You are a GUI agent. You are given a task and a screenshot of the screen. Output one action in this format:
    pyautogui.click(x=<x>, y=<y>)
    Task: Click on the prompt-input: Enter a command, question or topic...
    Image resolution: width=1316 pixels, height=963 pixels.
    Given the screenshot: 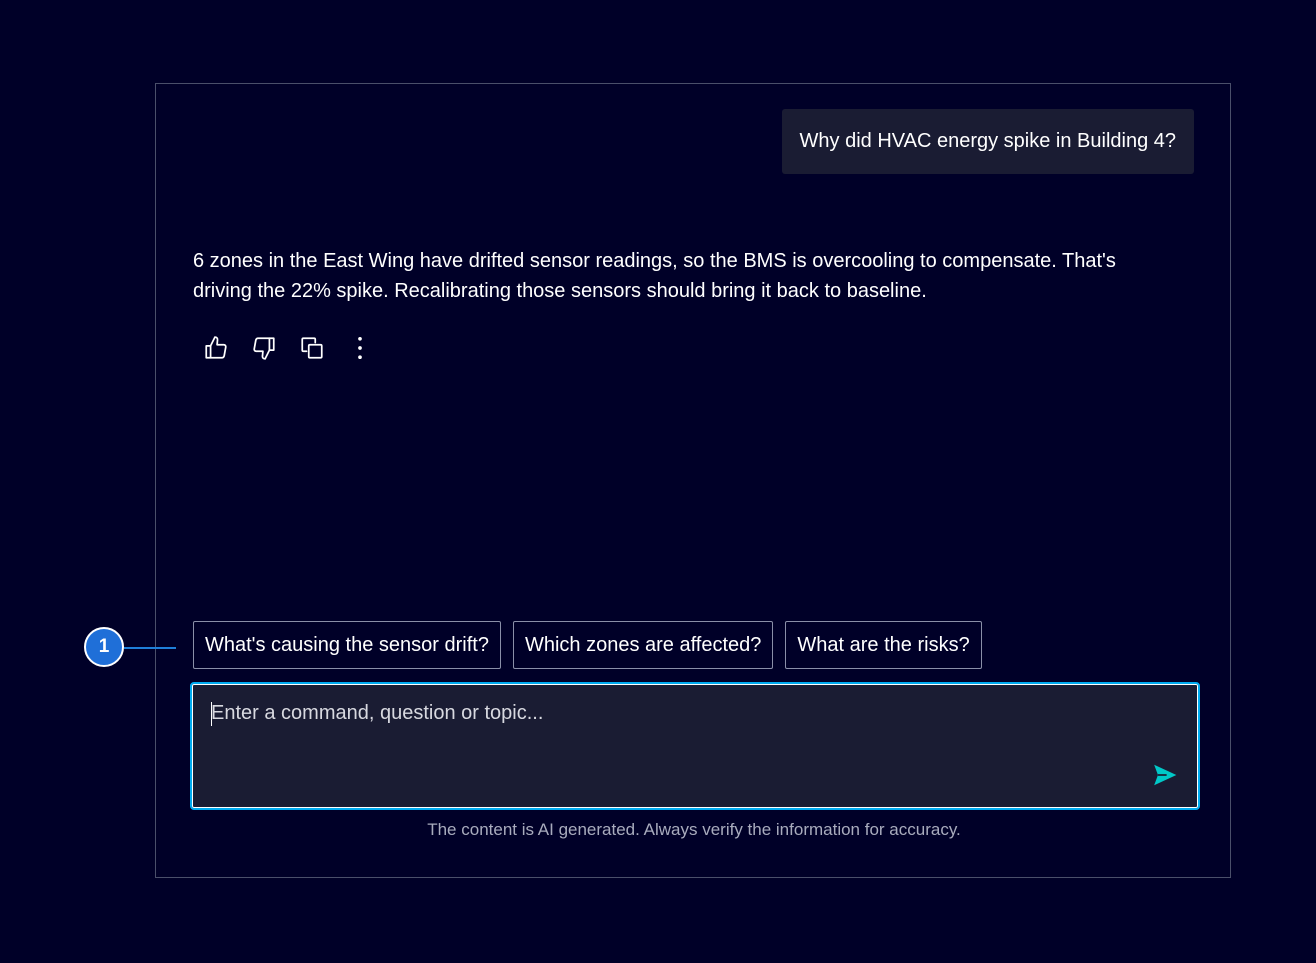 What is the action you would take?
    pyautogui.click(x=695, y=746)
    